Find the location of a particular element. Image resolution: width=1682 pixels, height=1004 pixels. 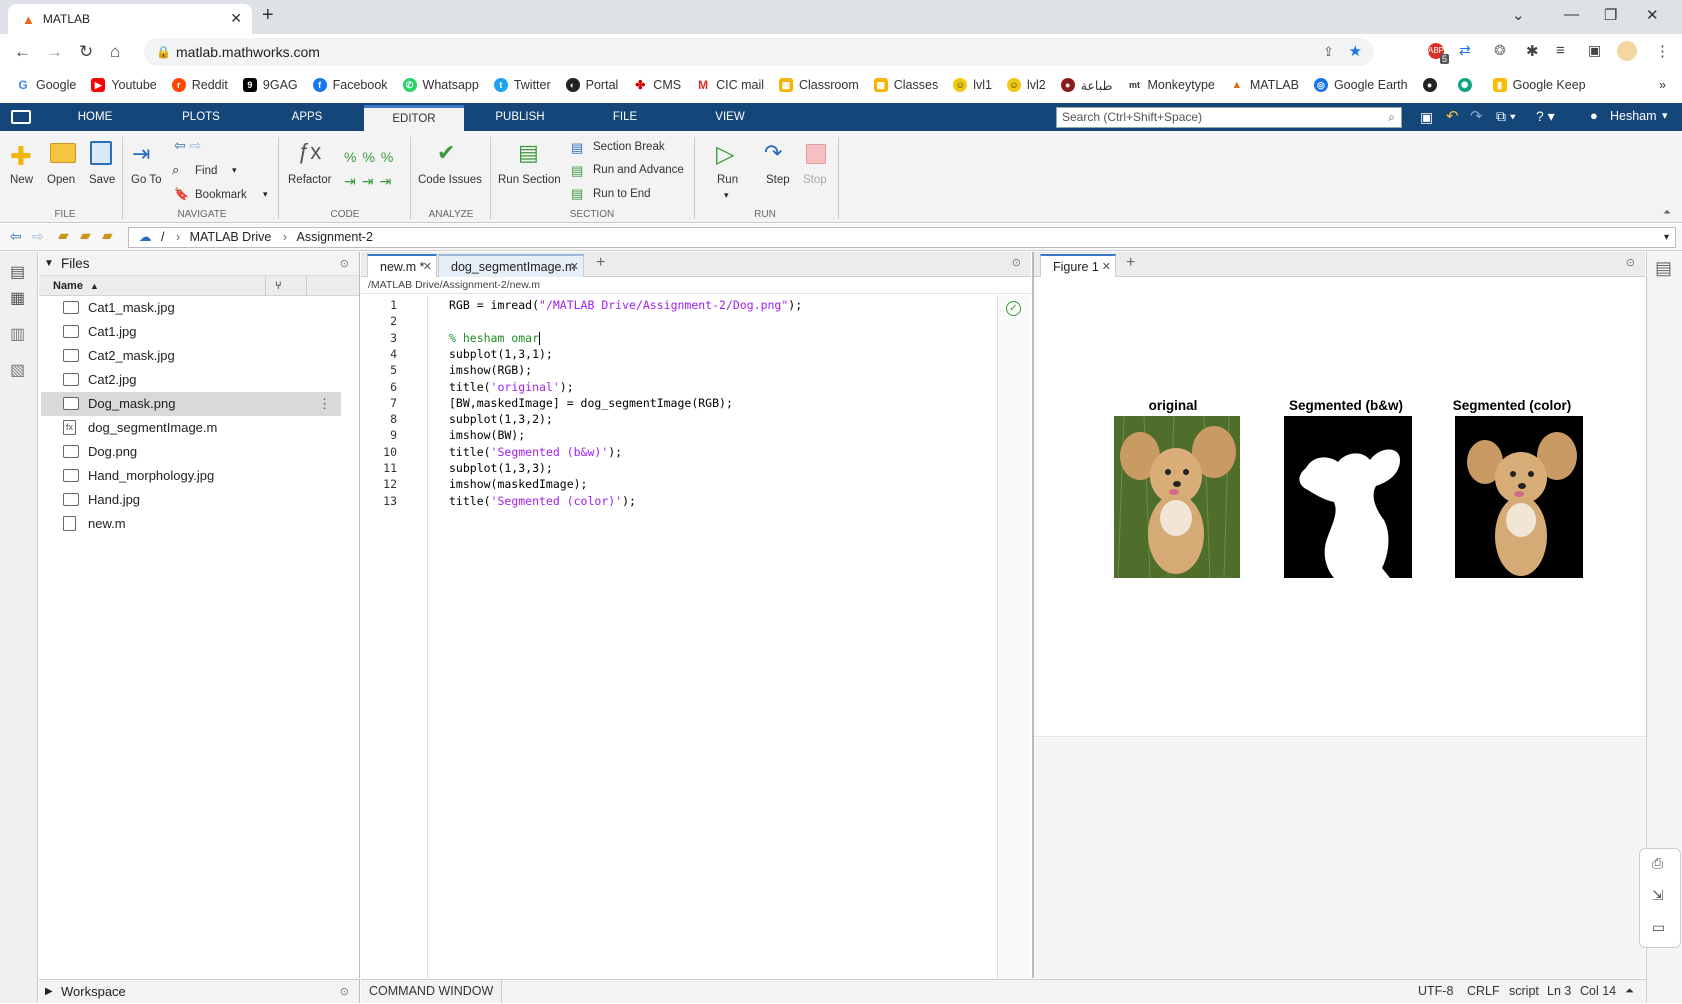

code-line: title('Segmented (b&w)'); is located at coordinates (535, 452).